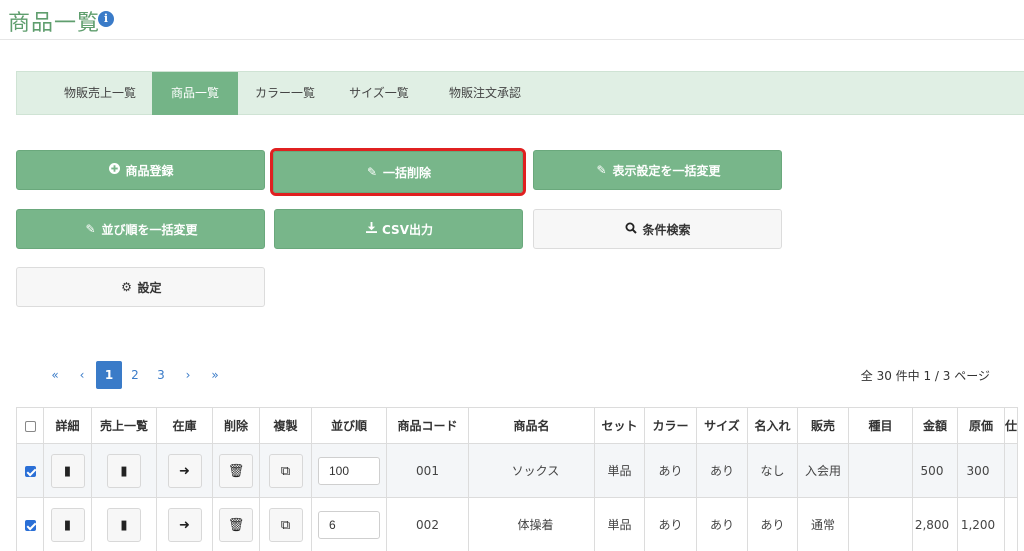 Image resolution: width=1024 pixels, height=551 pixels. What do you see at coordinates (55, 375) in the screenshot?
I see `pagination-first: «` at bounding box center [55, 375].